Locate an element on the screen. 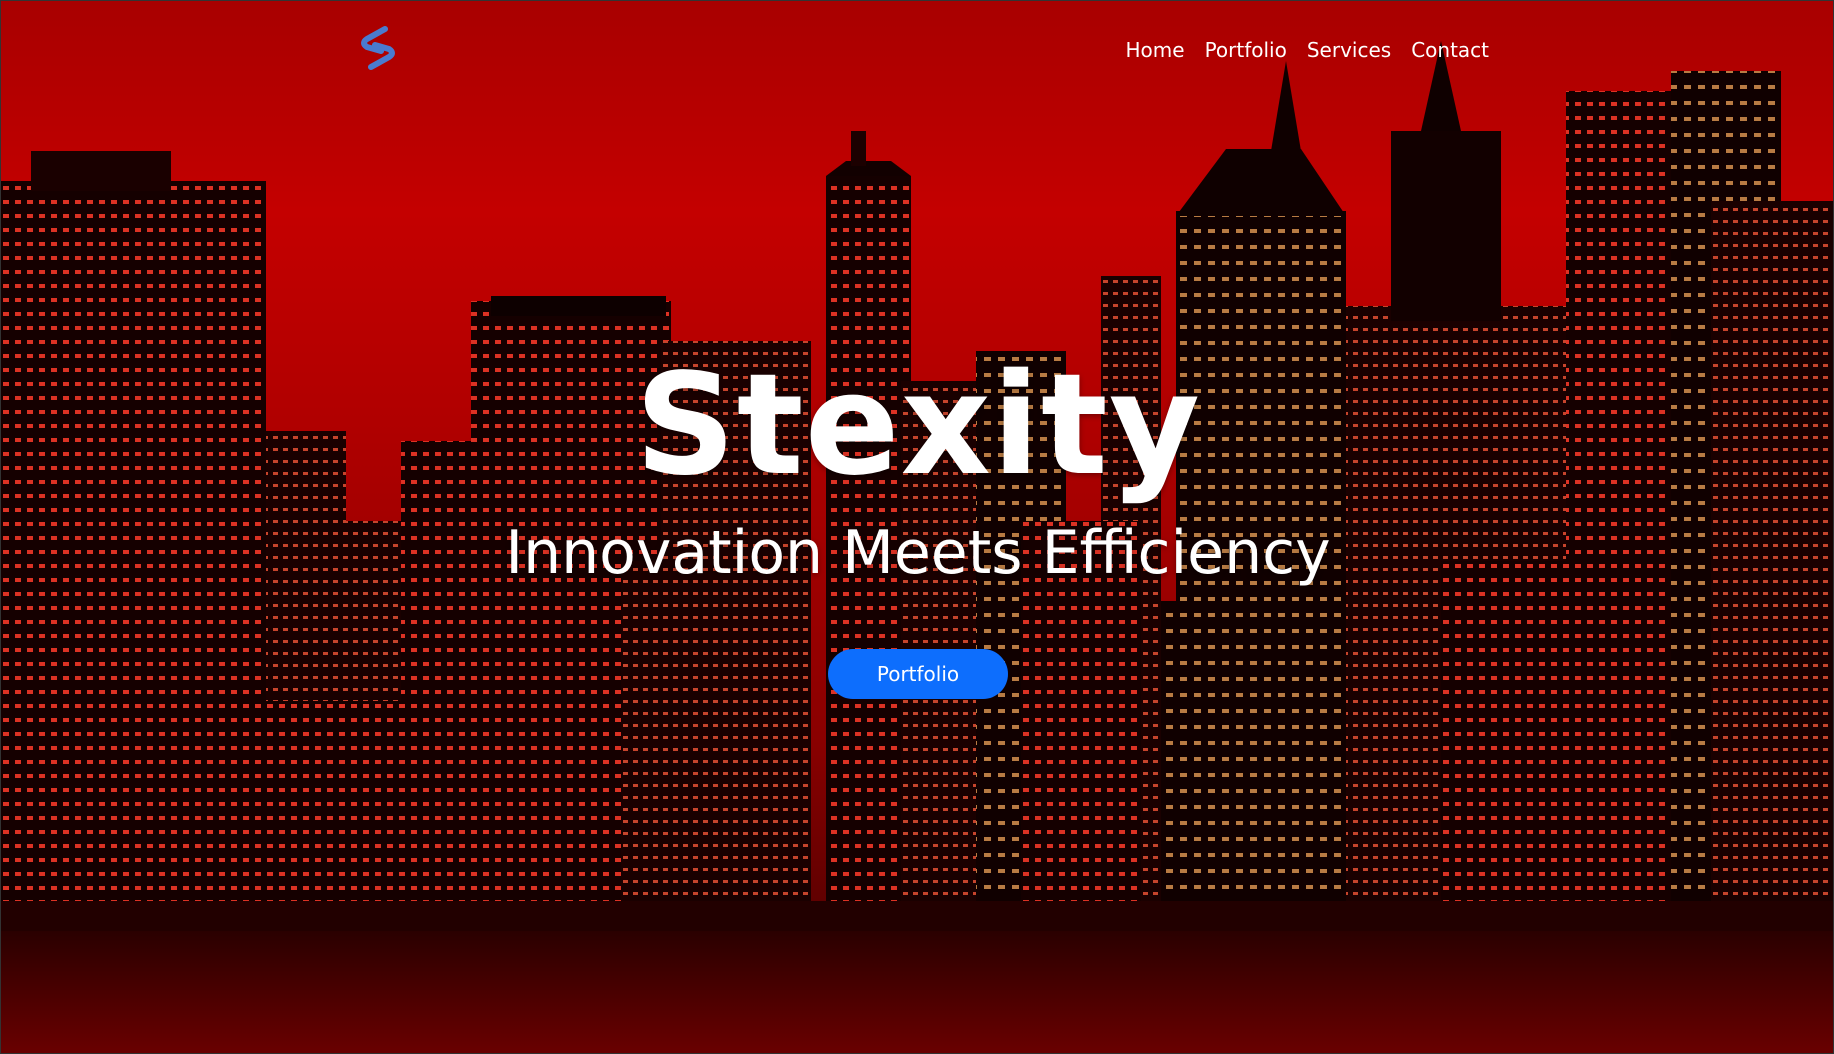 This screenshot has height=1054, width=1834. hero-title: Stexity is located at coordinates (918, 425).